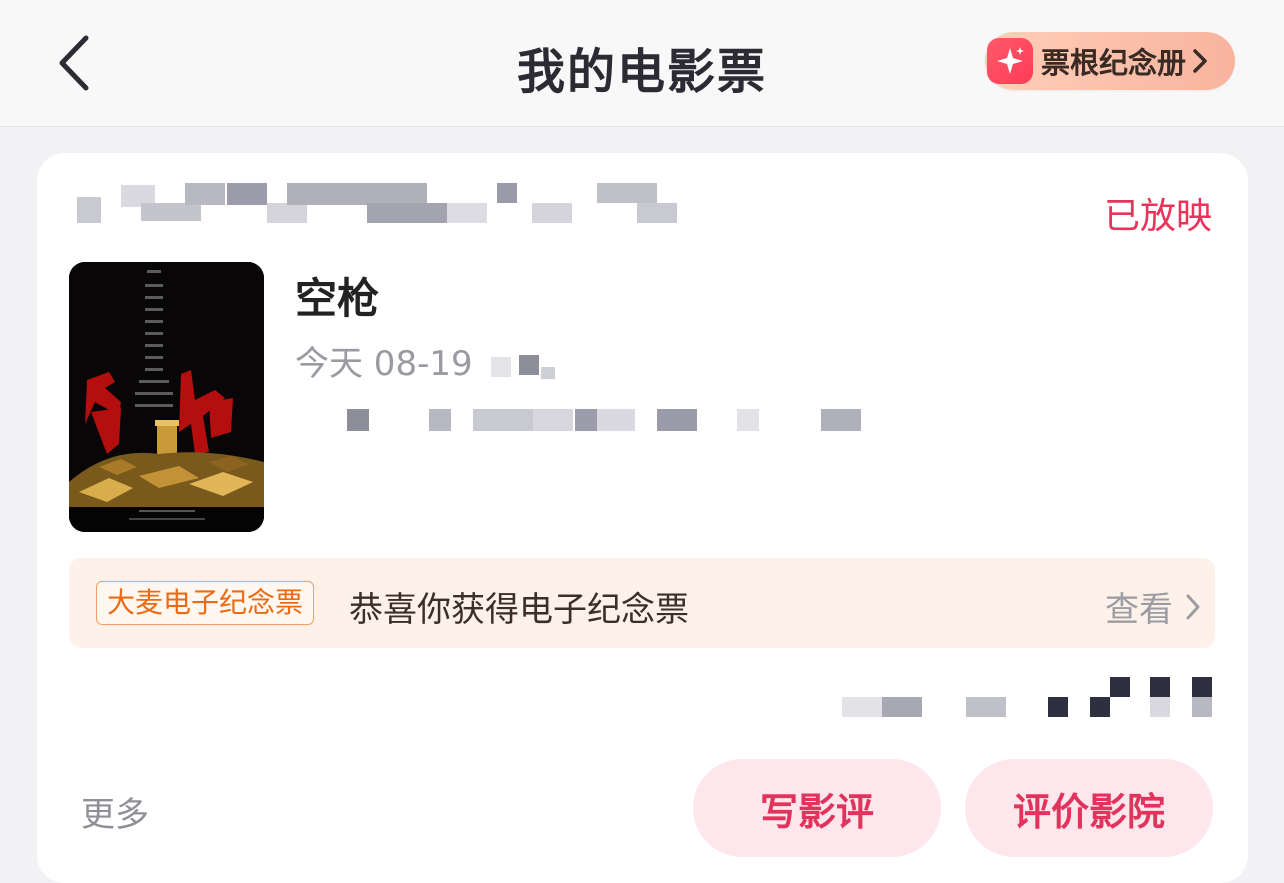 The width and height of the screenshot is (1284, 883). Describe the element at coordinates (519, 610) in the screenshot. I see `souvenir-message: 恭喜你获得电子纪念票` at that location.